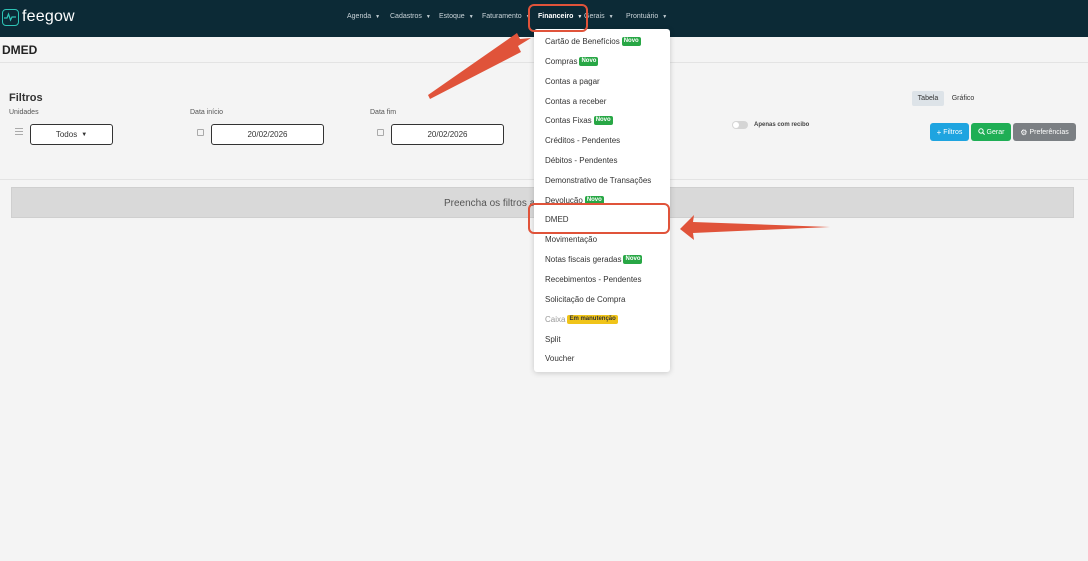 The height and width of the screenshot is (561, 1088). I want to click on annotation-arrows, so click(629, 136).